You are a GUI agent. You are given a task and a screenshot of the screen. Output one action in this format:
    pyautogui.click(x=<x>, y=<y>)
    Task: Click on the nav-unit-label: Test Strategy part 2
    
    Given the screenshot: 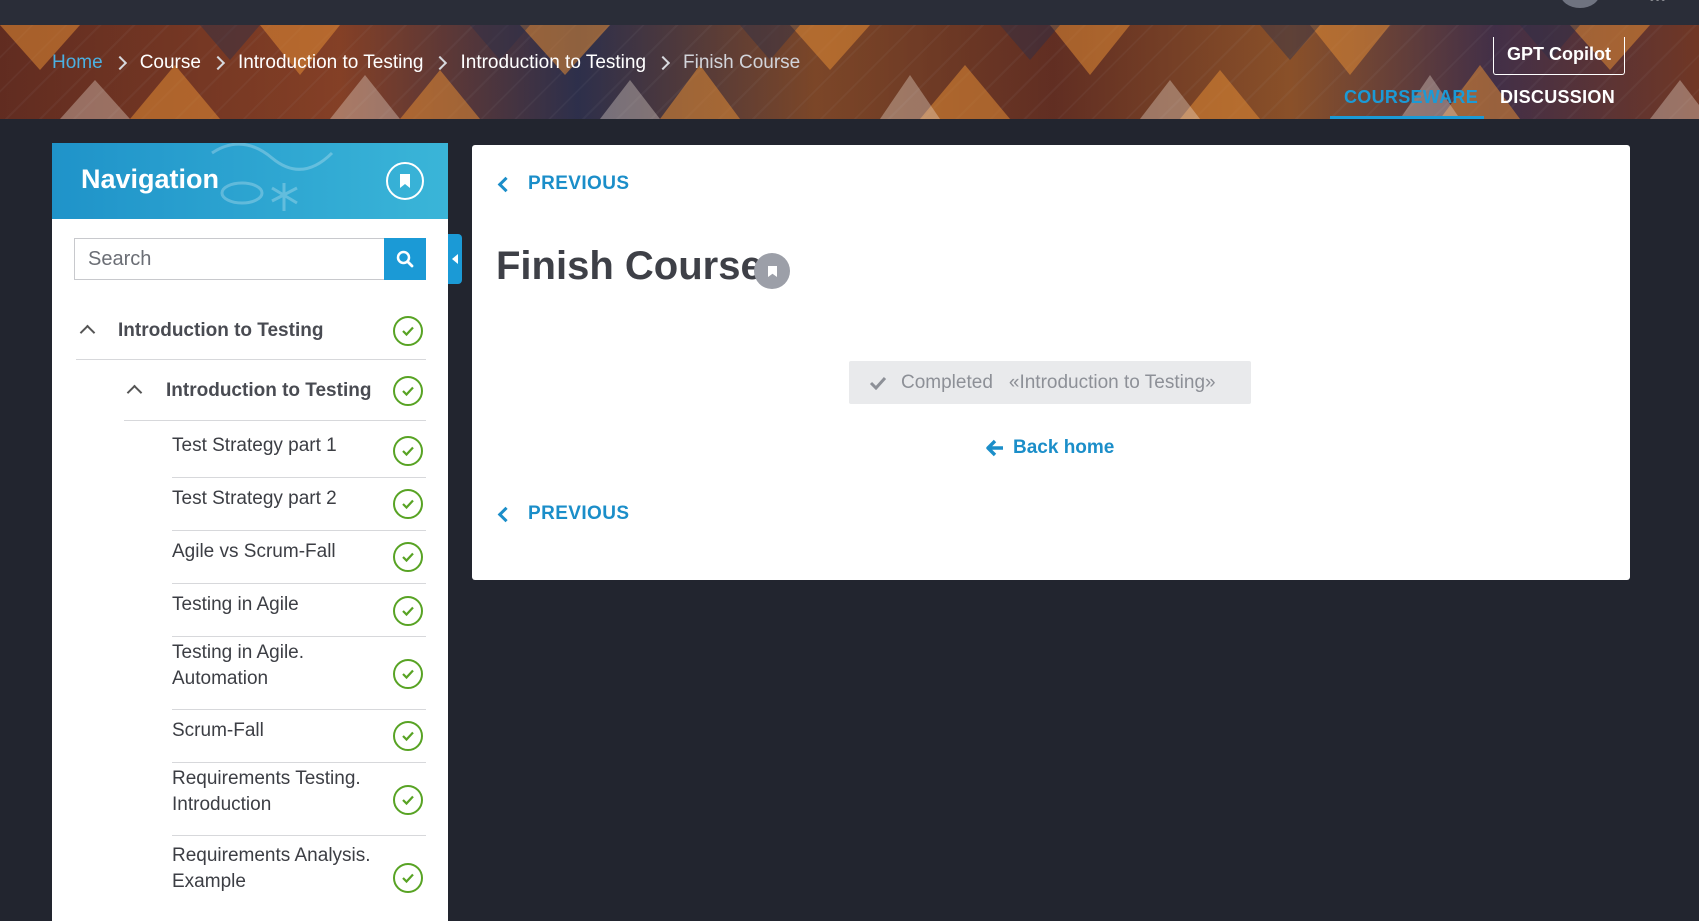 What is the action you would take?
    pyautogui.click(x=254, y=498)
    